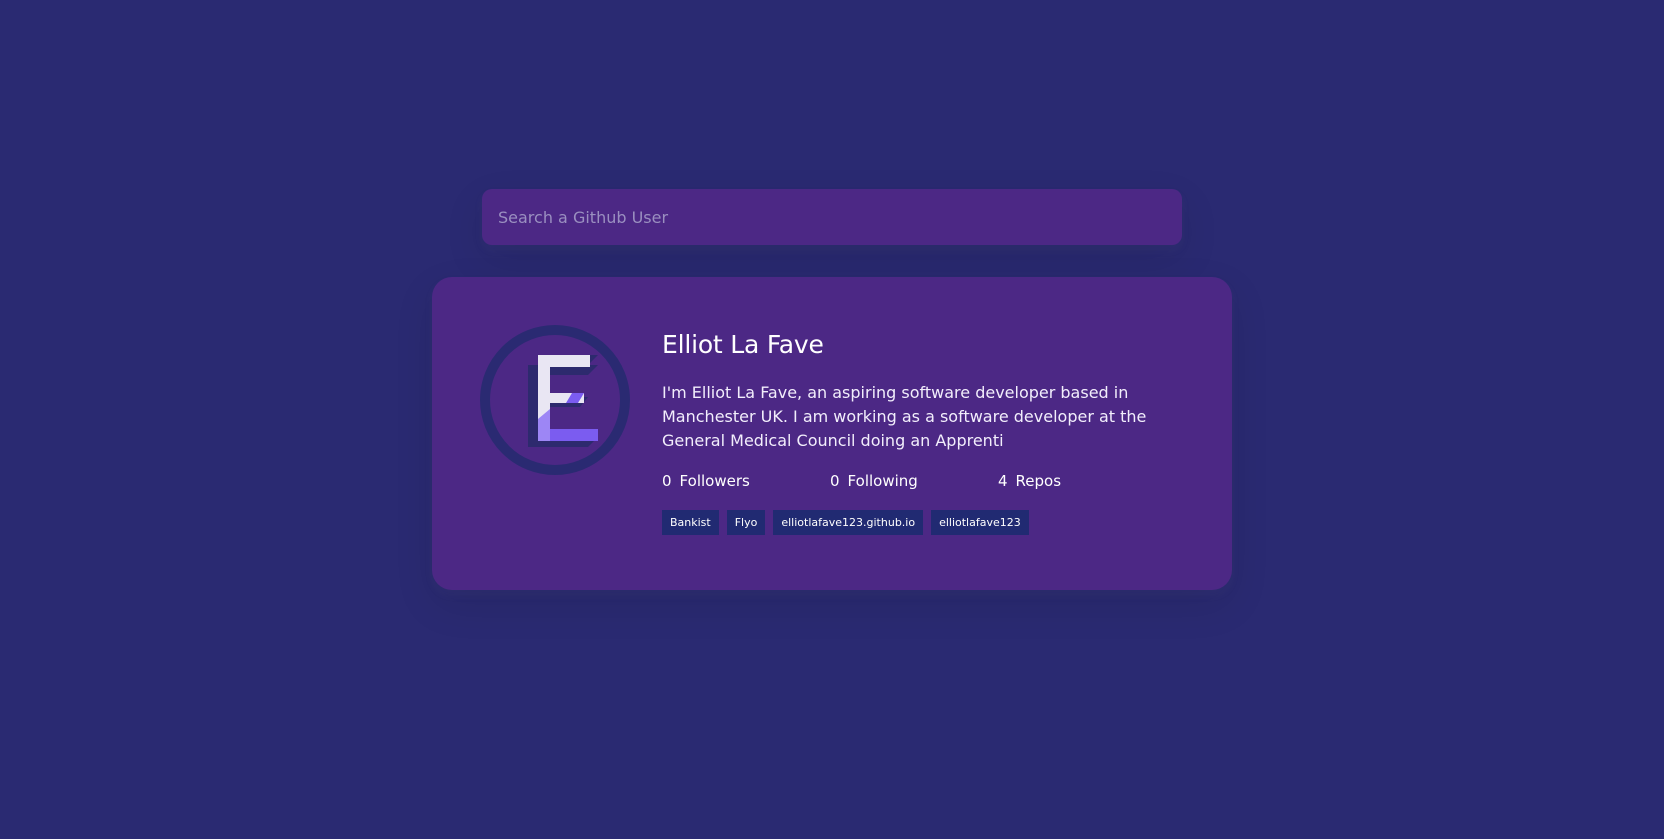 This screenshot has width=1664, height=839. Describe the element at coordinates (848, 522) in the screenshot. I see `repo-link-github-io: elliotlafave123.github.io` at that location.